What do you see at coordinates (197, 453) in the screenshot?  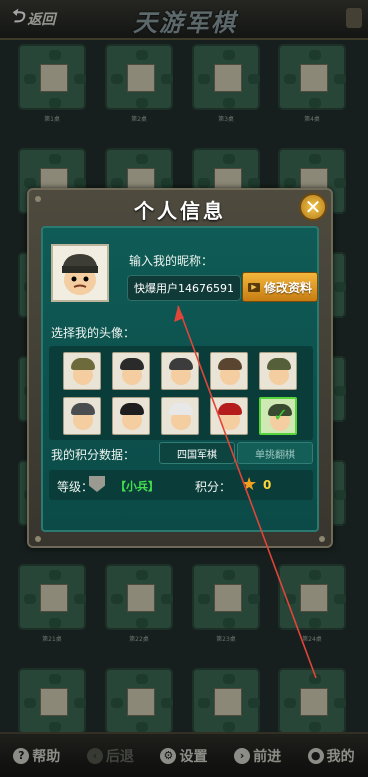 I see `tab-siguo: 四国军棋` at bounding box center [197, 453].